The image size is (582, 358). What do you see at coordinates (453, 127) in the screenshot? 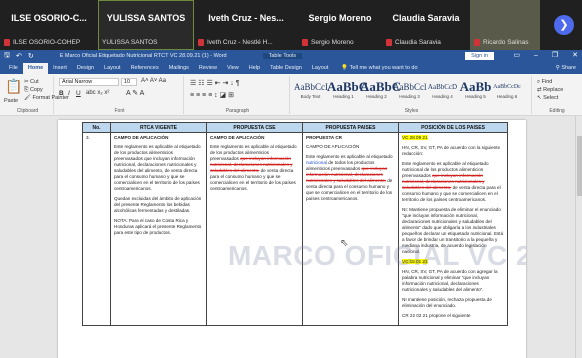
I see `col-header-posicion: POSICIÓN DE LOS PAISES` at bounding box center [453, 127].